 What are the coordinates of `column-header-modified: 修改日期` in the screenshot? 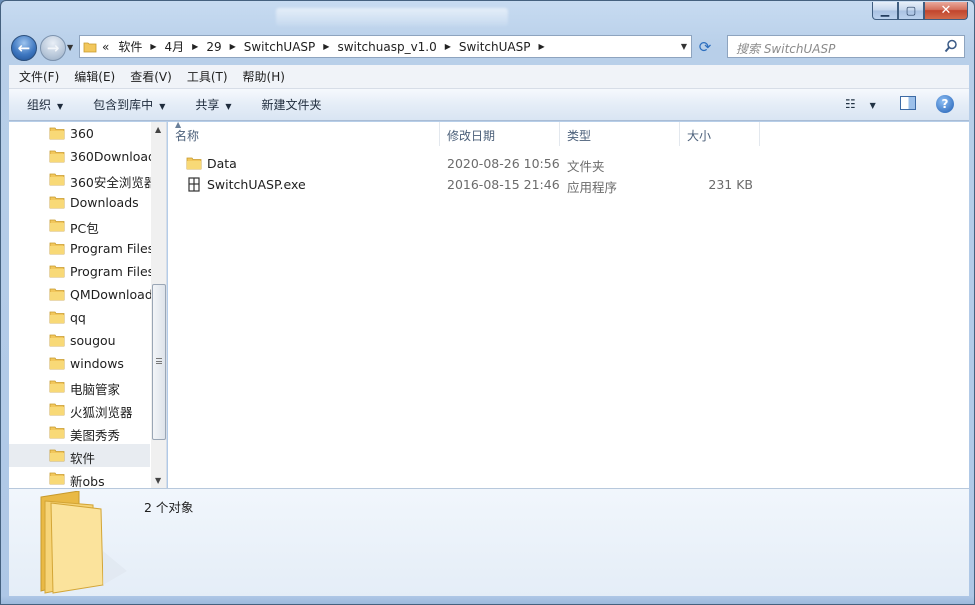 It's located at (500, 134).